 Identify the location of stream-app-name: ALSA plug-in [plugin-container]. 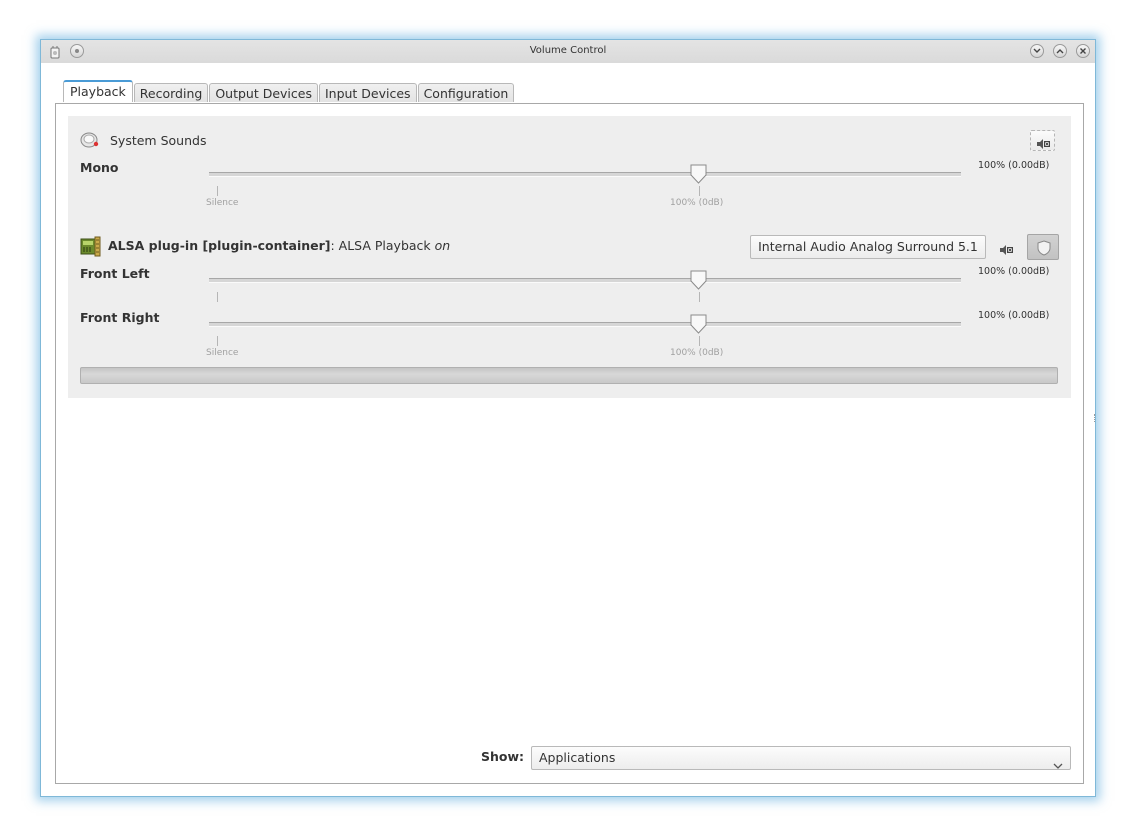
(219, 245).